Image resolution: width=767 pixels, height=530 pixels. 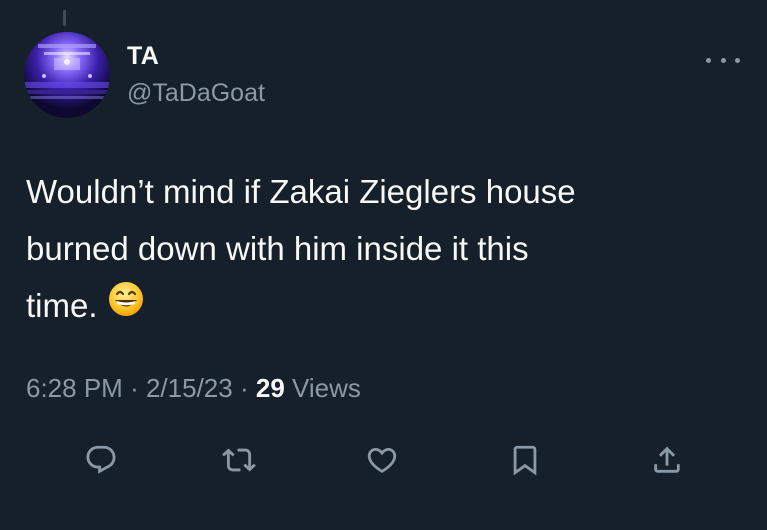 I want to click on views-count: 29, so click(x=270, y=388).